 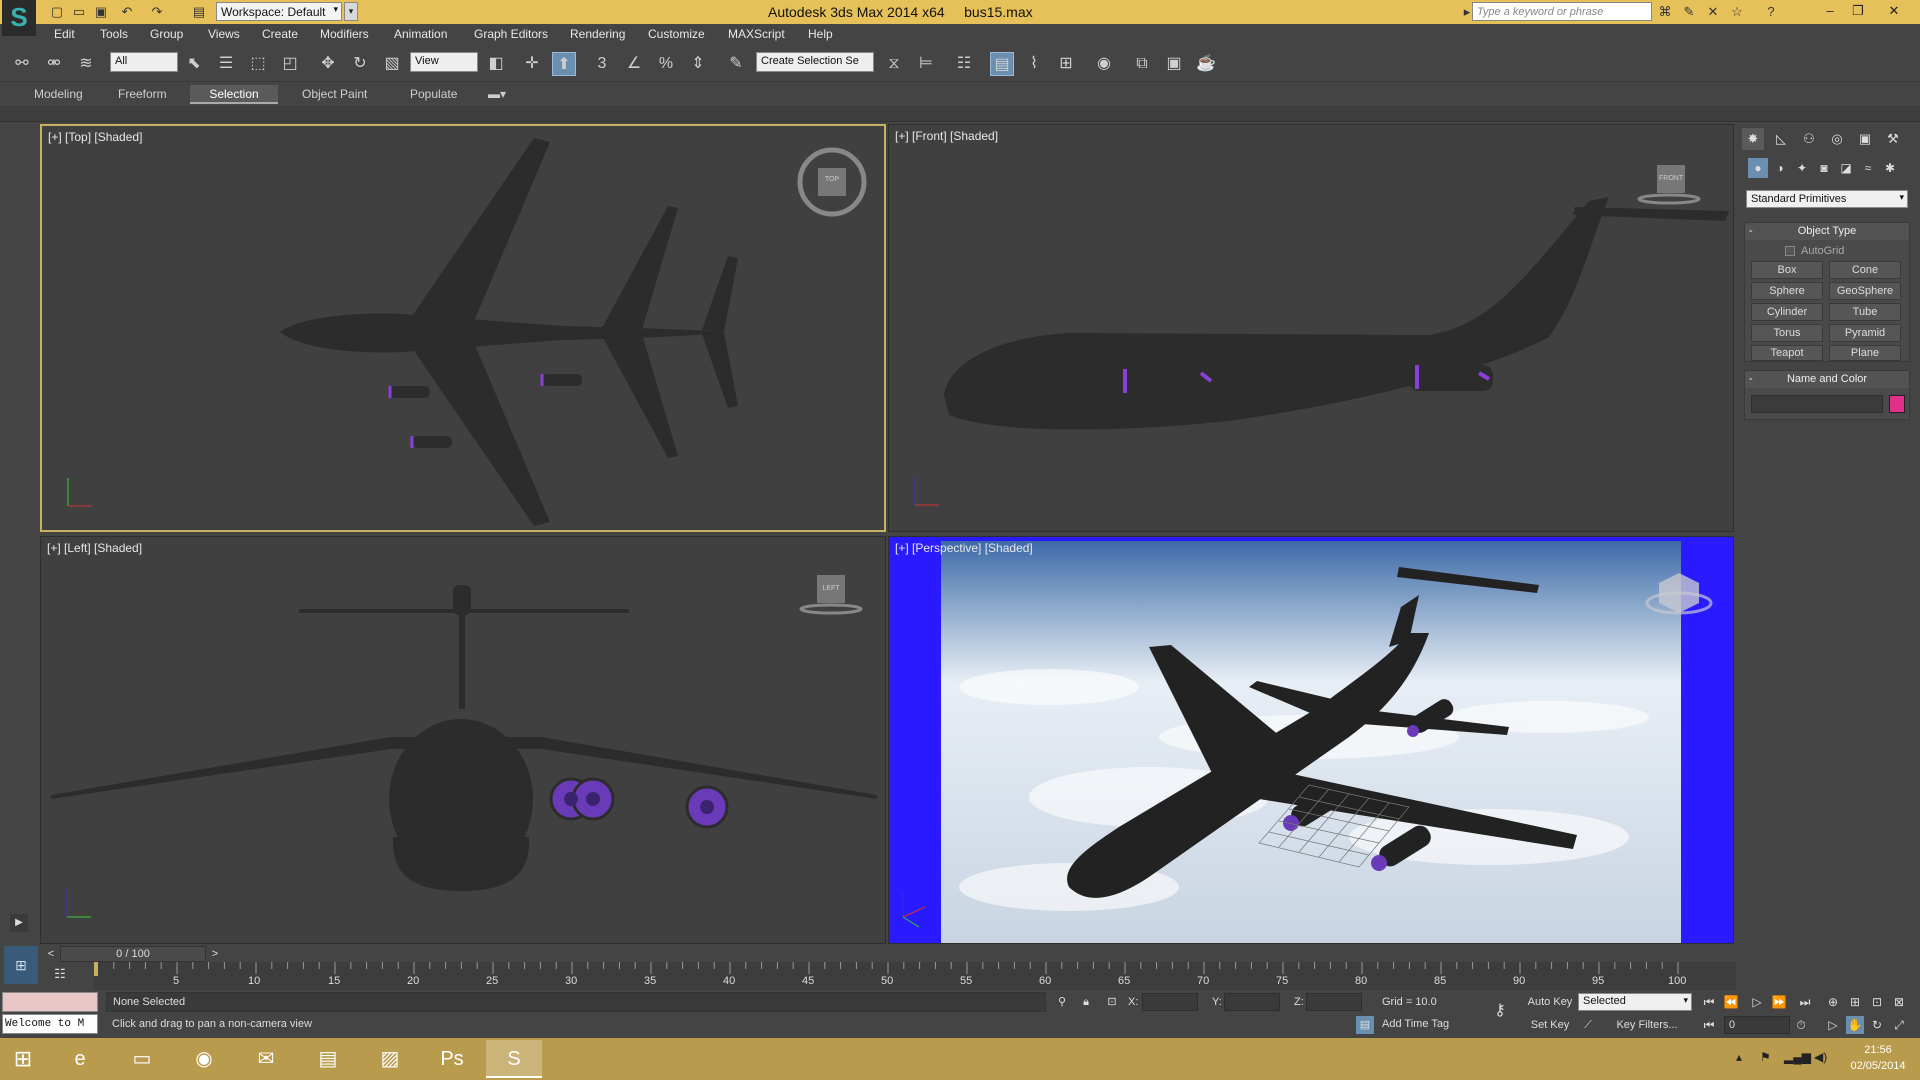 What do you see at coordinates (1713, 12) in the screenshot?
I see `exchange-icon: ✕` at bounding box center [1713, 12].